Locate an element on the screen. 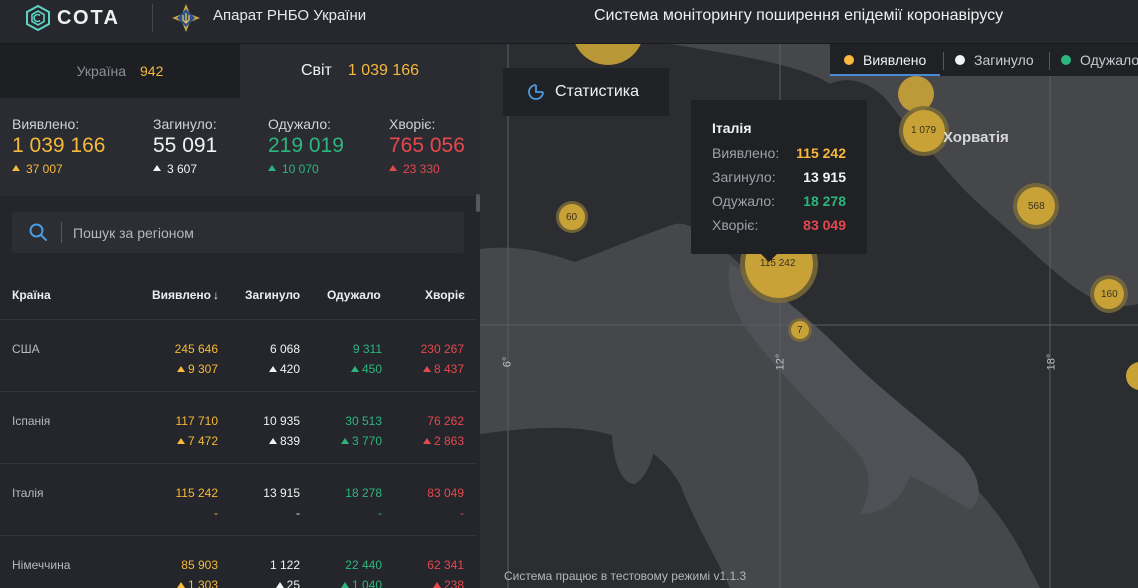 Image resolution: width=1138 pixels, height=588 pixels. confirmed-delta: 1 303 is located at coordinates (197, 583).